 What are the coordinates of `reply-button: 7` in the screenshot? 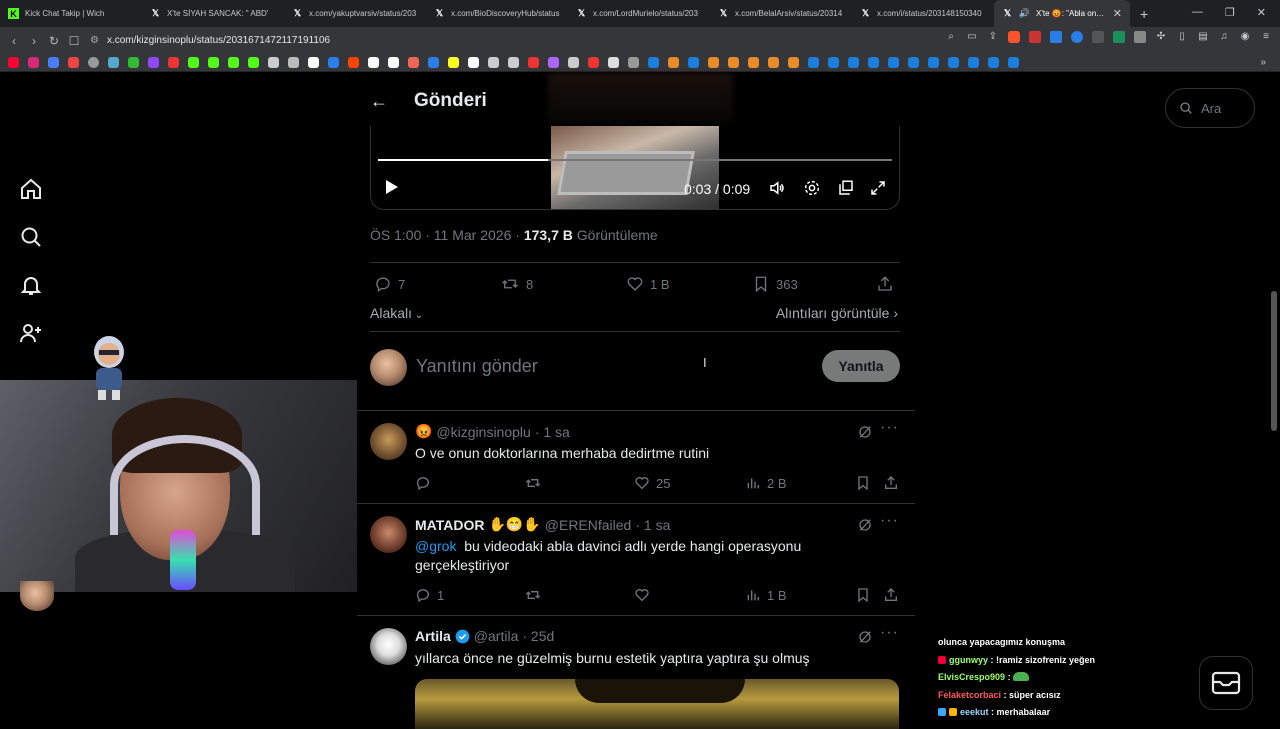 It's located at (389, 284).